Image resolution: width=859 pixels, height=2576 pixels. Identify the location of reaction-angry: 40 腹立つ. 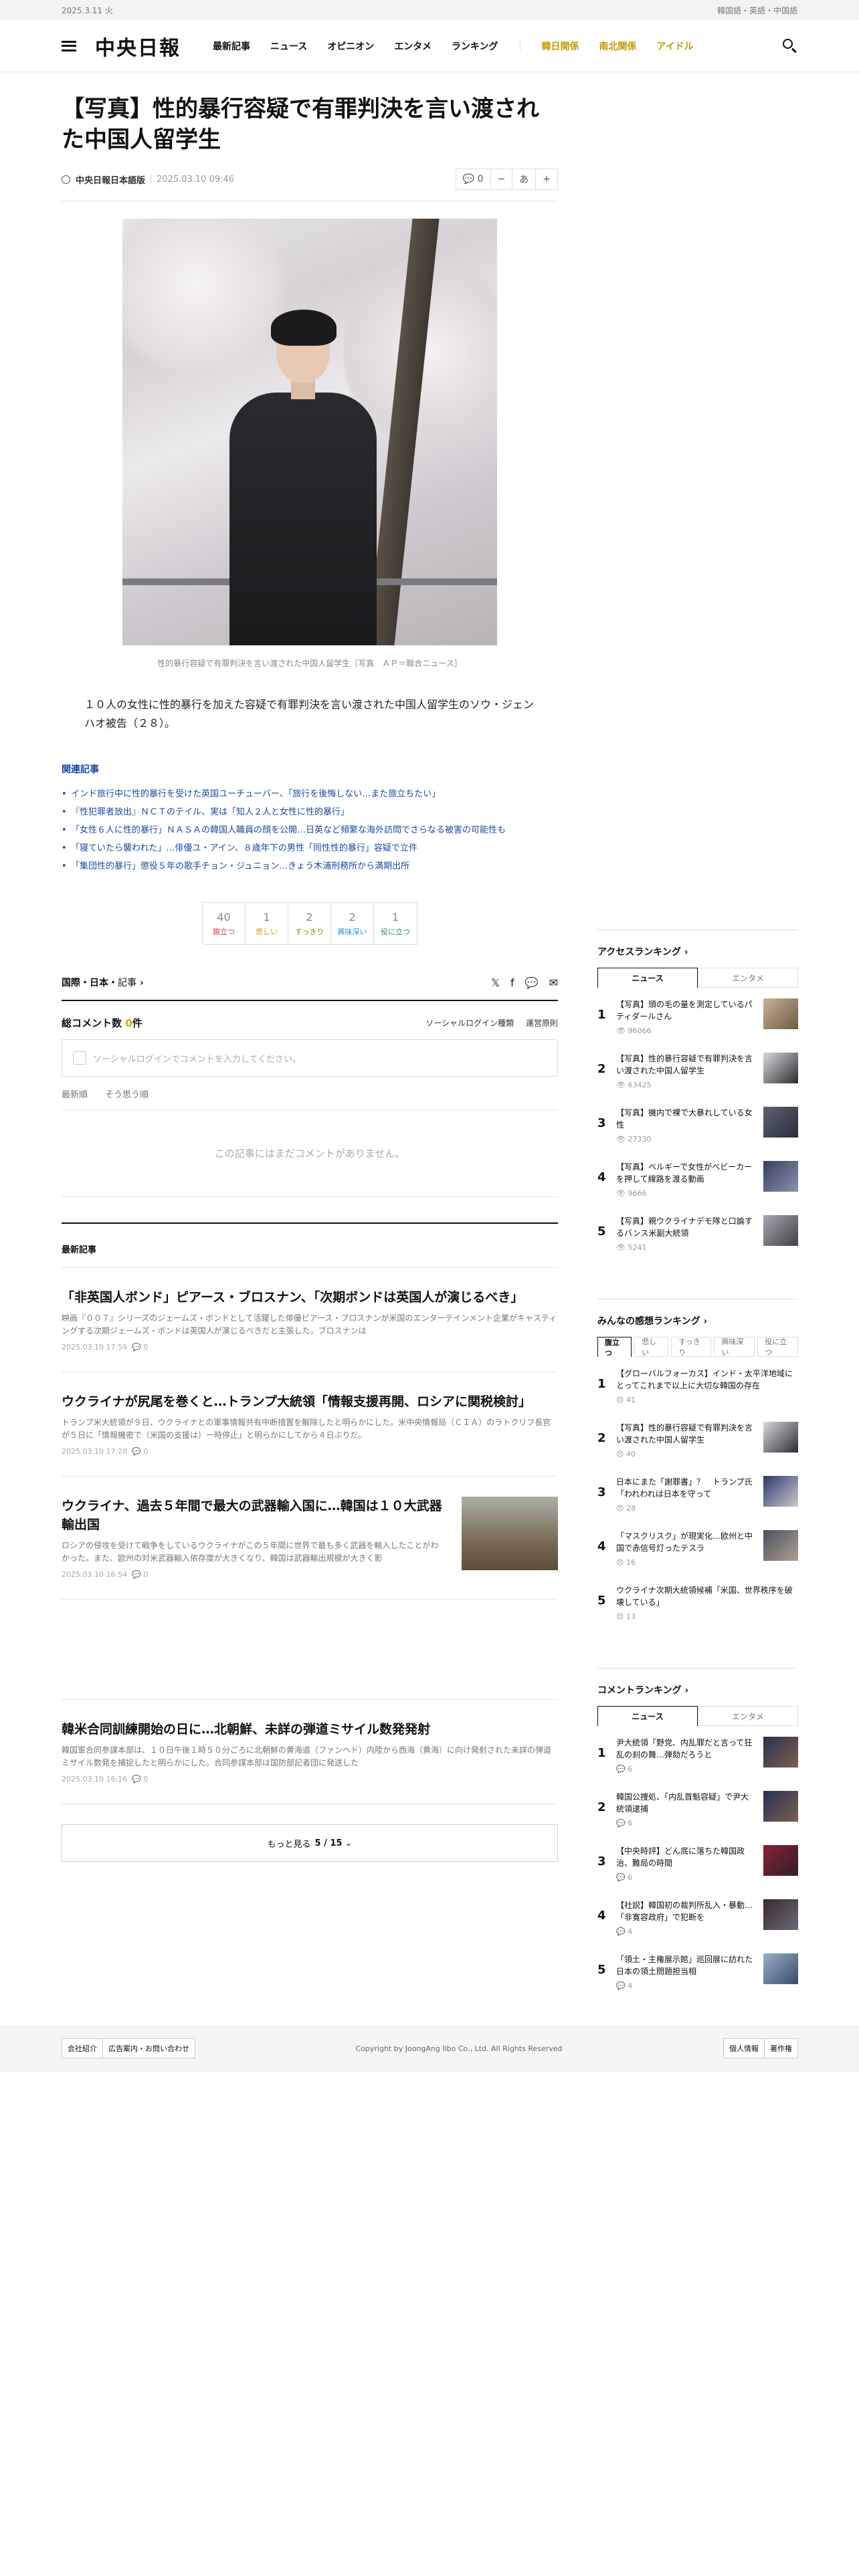
(224, 924).